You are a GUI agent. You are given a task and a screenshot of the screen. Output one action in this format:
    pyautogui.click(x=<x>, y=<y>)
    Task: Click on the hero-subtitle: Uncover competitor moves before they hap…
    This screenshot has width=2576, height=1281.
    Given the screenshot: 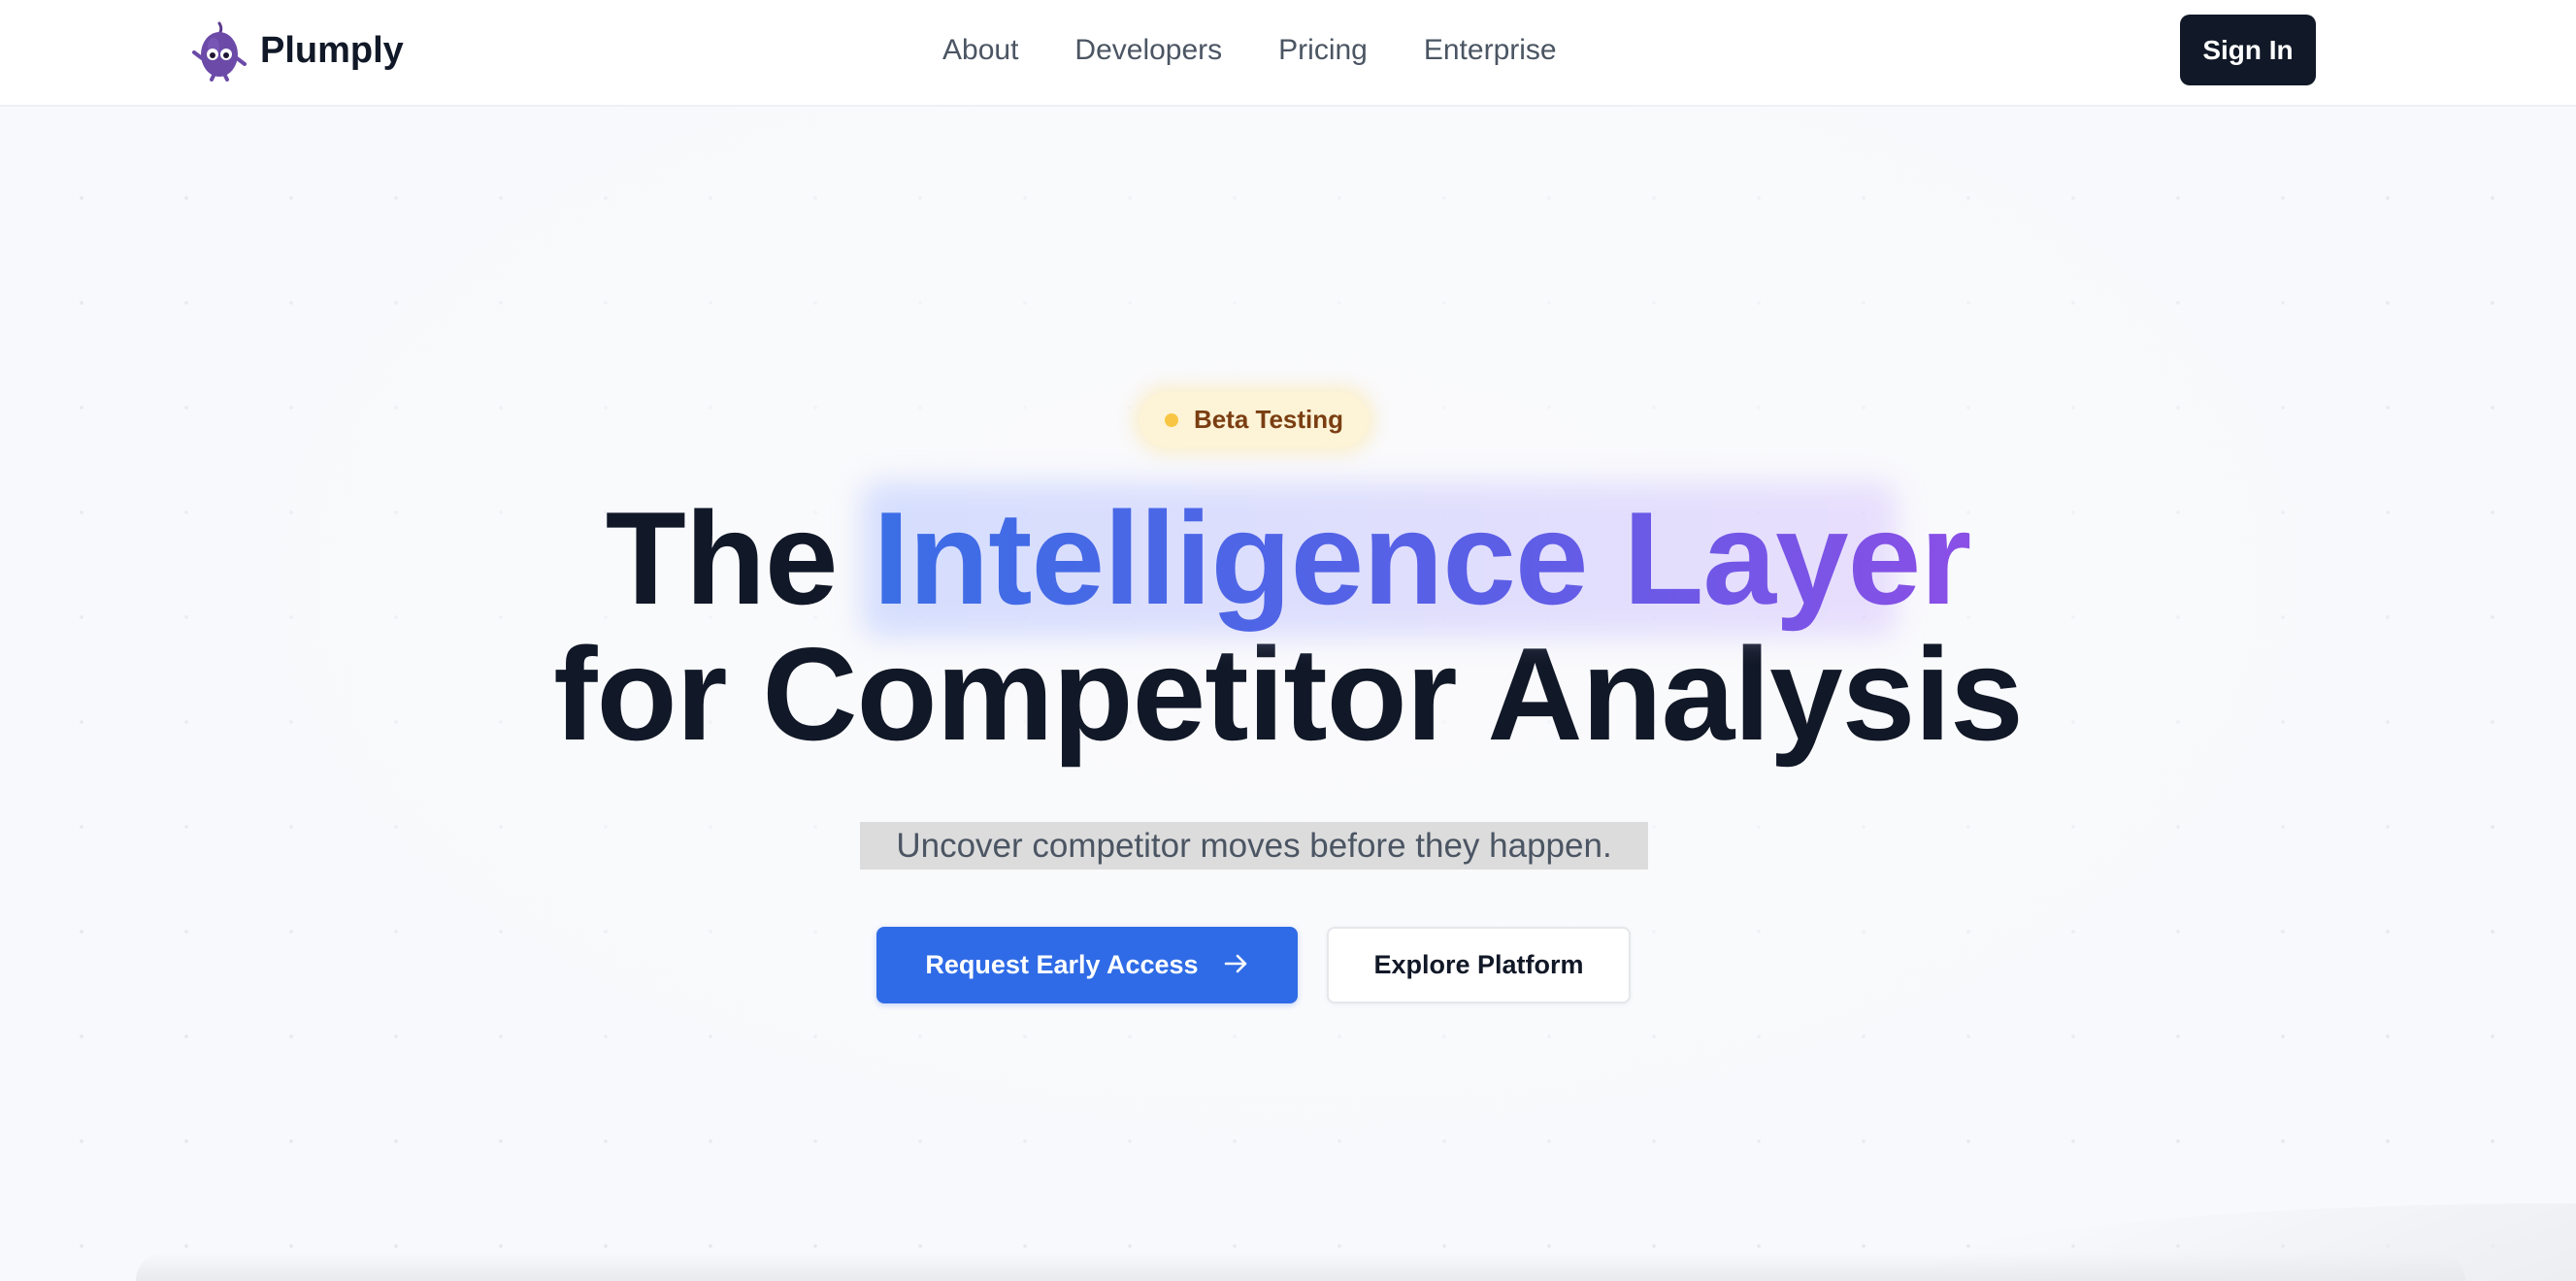 What is the action you would take?
    pyautogui.click(x=1254, y=846)
    